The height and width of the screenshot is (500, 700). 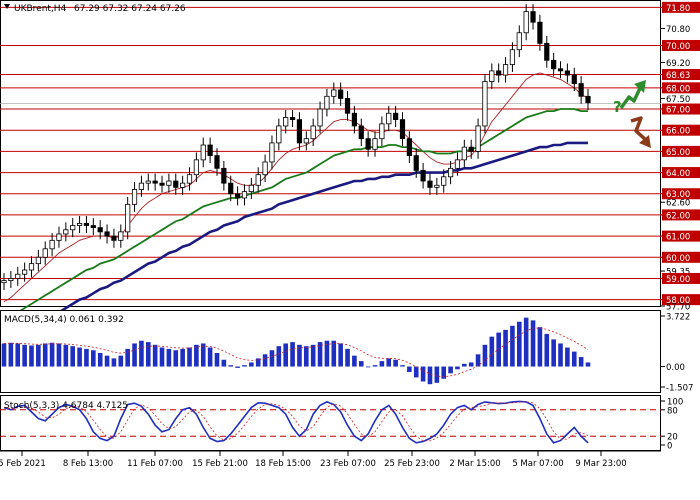 What do you see at coordinates (474, 464) in the screenshot?
I see `time-axis-label: 2 Mar 15:00` at bounding box center [474, 464].